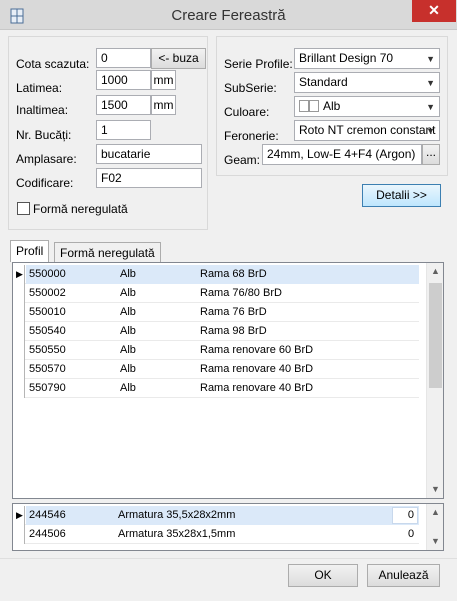 This screenshot has width=457, height=601. I want to click on armatura-name: Armatura 35,5x28x2mm, so click(177, 515).